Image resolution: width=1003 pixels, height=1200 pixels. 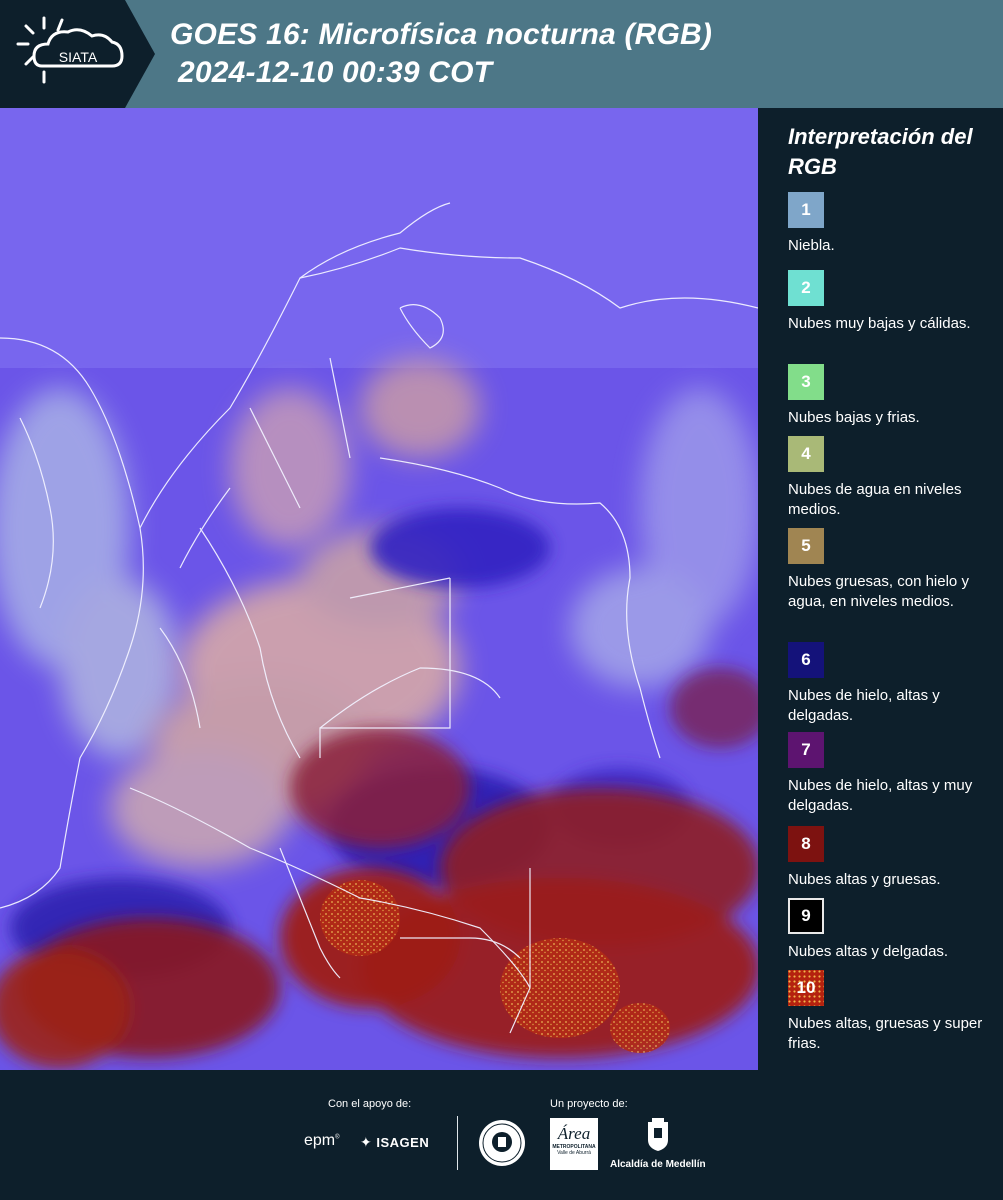 I want to click on title-product: GOES 16: Microfísica nocturna (RGB), so click(x=441, y=34).